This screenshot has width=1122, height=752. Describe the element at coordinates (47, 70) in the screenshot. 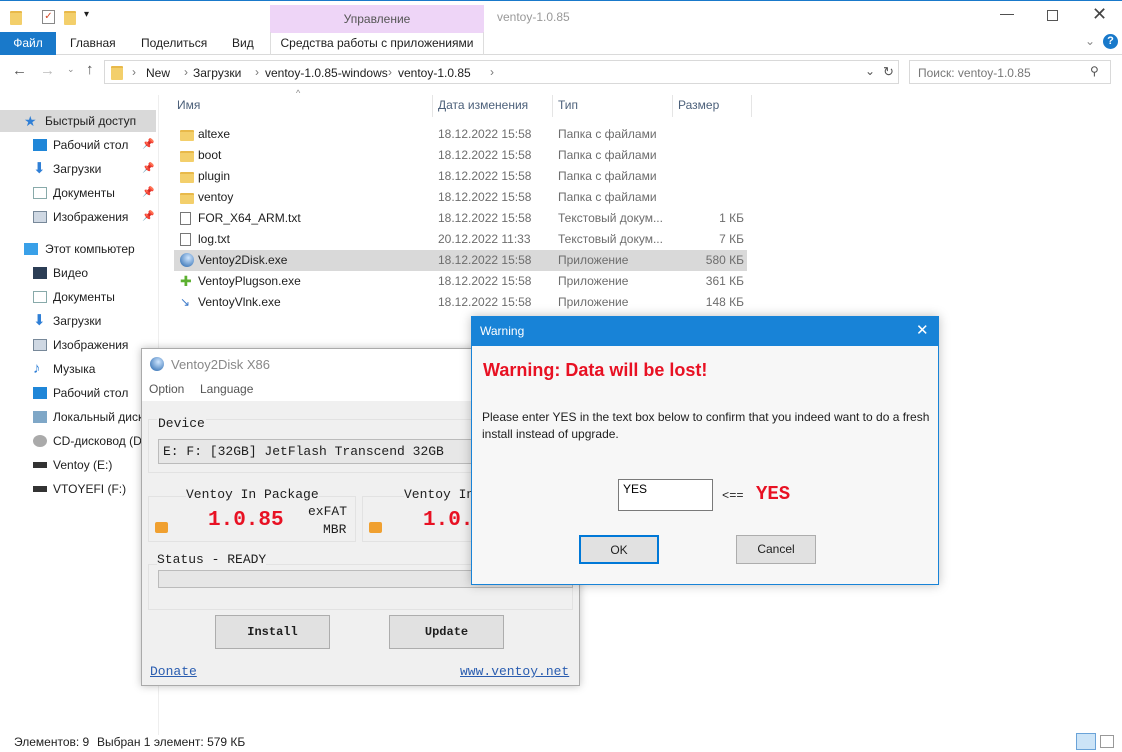

I see `forward-button: →` at that location.